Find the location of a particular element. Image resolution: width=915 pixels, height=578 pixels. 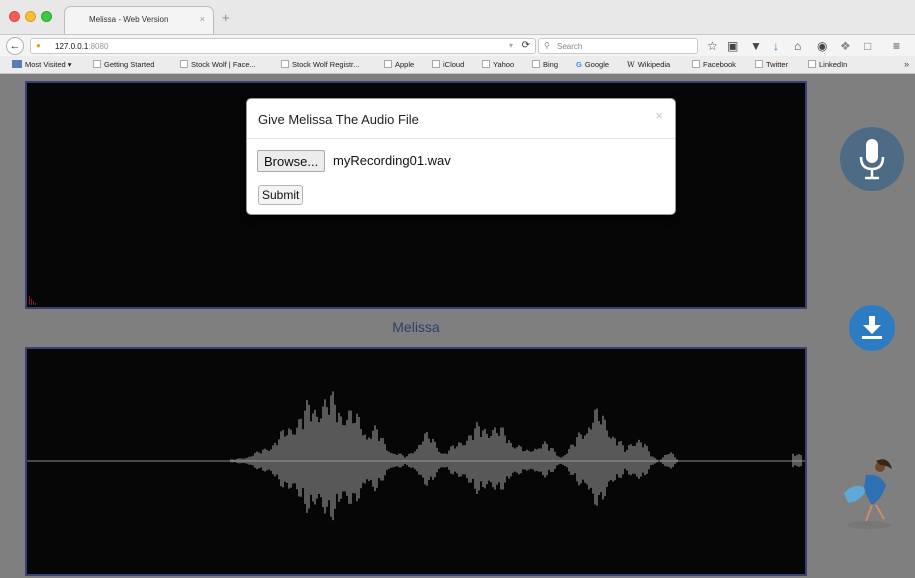

bookmark-getting-started: Getting Started is located at coordinates (123, 64).